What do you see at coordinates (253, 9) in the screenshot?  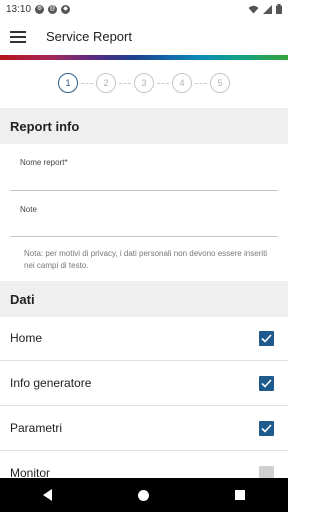 I see `wifi-icon` at bounding box center [253, 9].